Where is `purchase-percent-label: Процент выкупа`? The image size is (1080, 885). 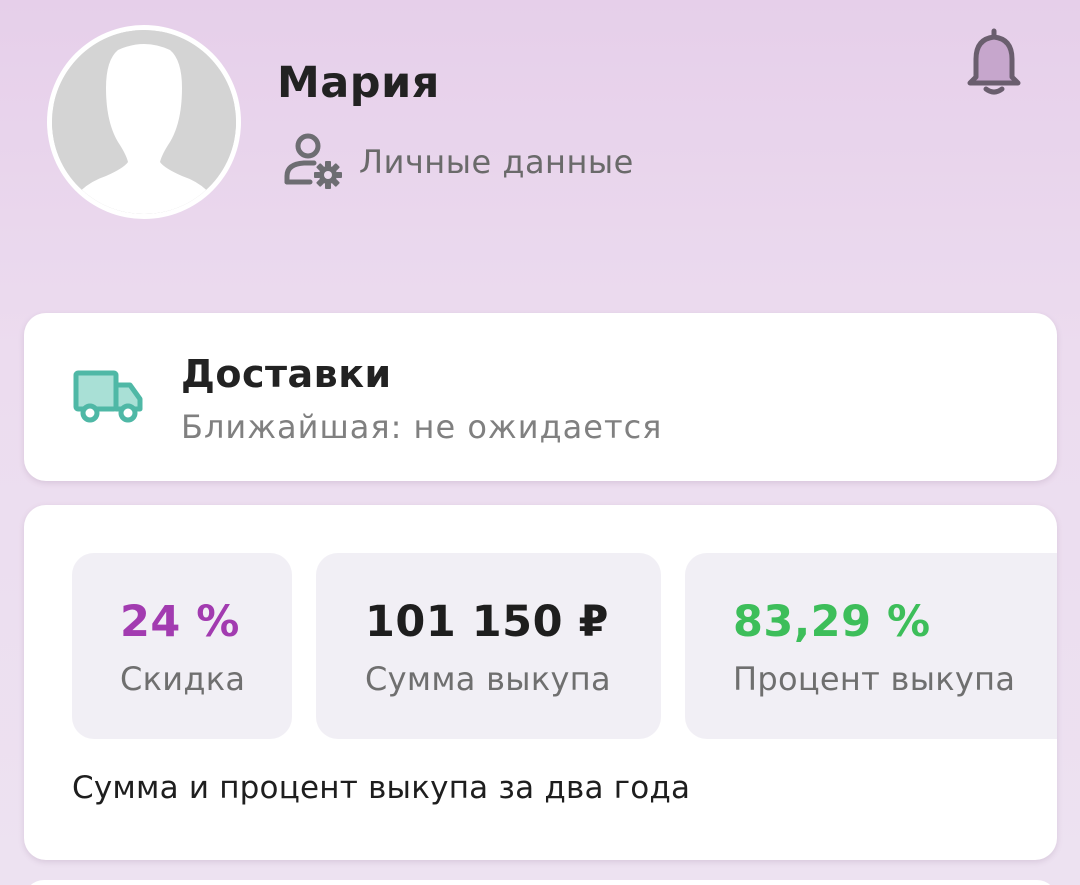
purchase-percent-label: Процент выкупа is located at coordinates (874, 679).